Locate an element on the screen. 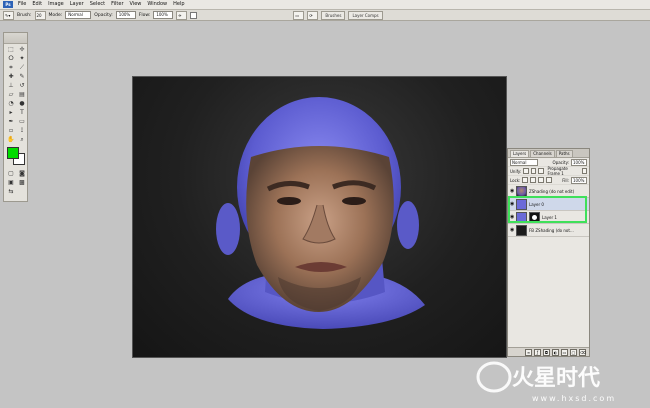 This screenshot has width=650, height=408. layer-name: ZShading (do not edit) is located at coordinates (552, 191).